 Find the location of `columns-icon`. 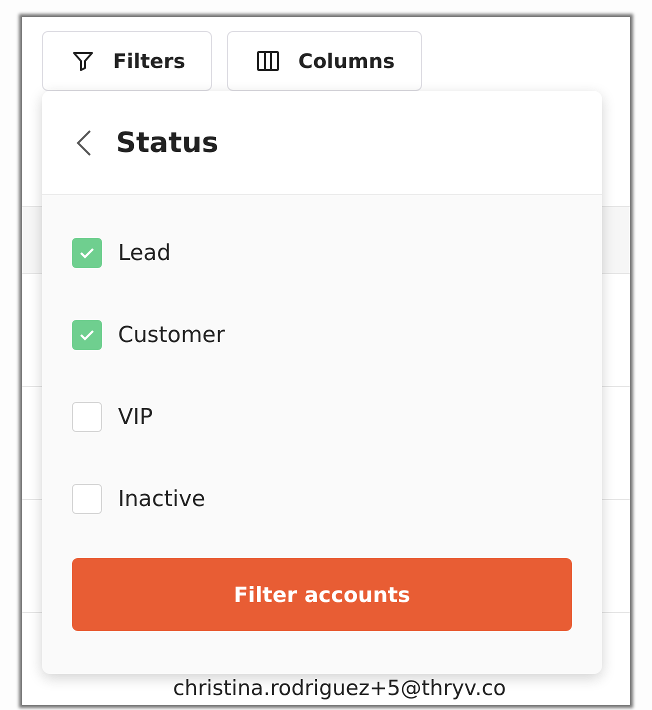

columns-icon is located at coordinates (268, 61).